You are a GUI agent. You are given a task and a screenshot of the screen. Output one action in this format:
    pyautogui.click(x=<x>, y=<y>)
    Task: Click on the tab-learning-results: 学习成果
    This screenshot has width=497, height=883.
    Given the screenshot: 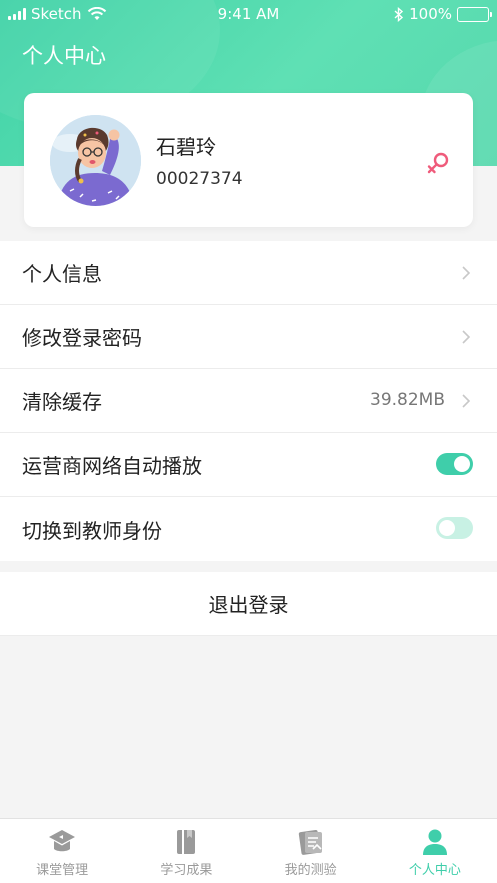 What is the action you would take?
    pyautogui.click(x=186, y=851)
    